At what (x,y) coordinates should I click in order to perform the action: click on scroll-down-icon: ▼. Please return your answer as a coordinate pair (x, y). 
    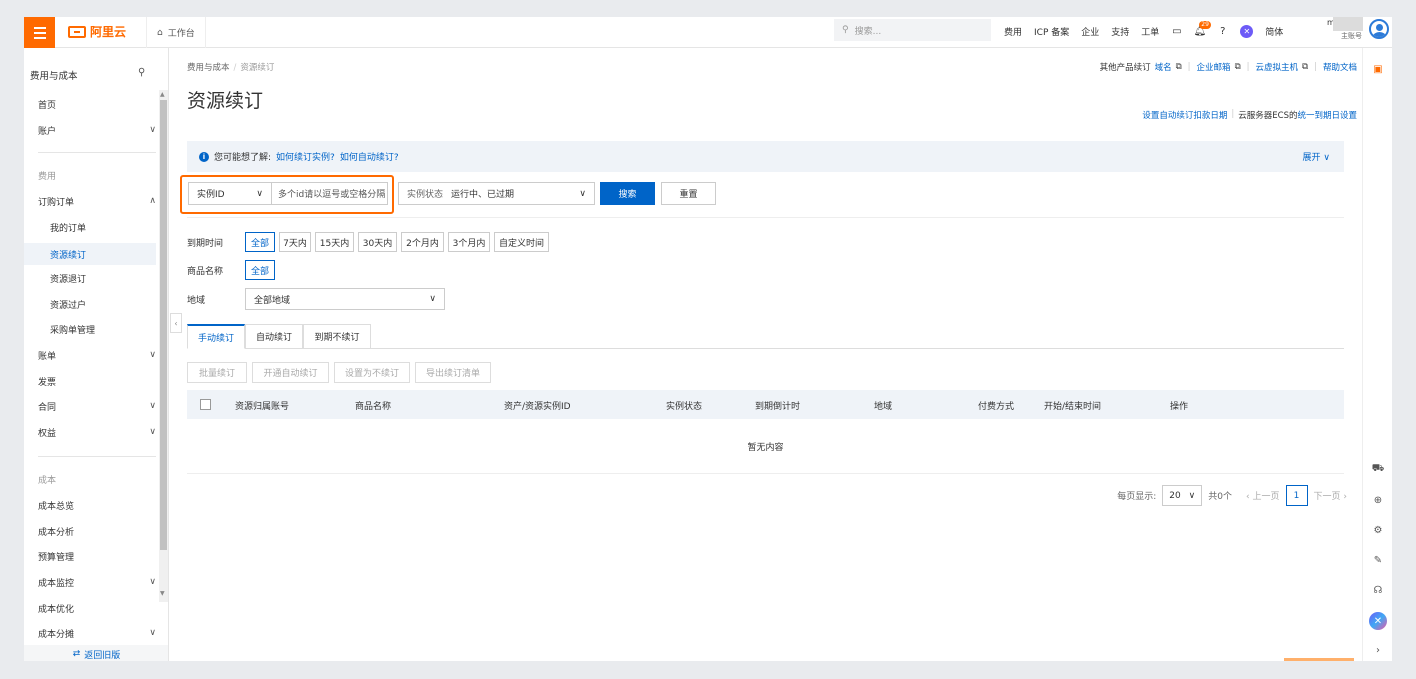
    Looking at the image, I should click on (162, 593).